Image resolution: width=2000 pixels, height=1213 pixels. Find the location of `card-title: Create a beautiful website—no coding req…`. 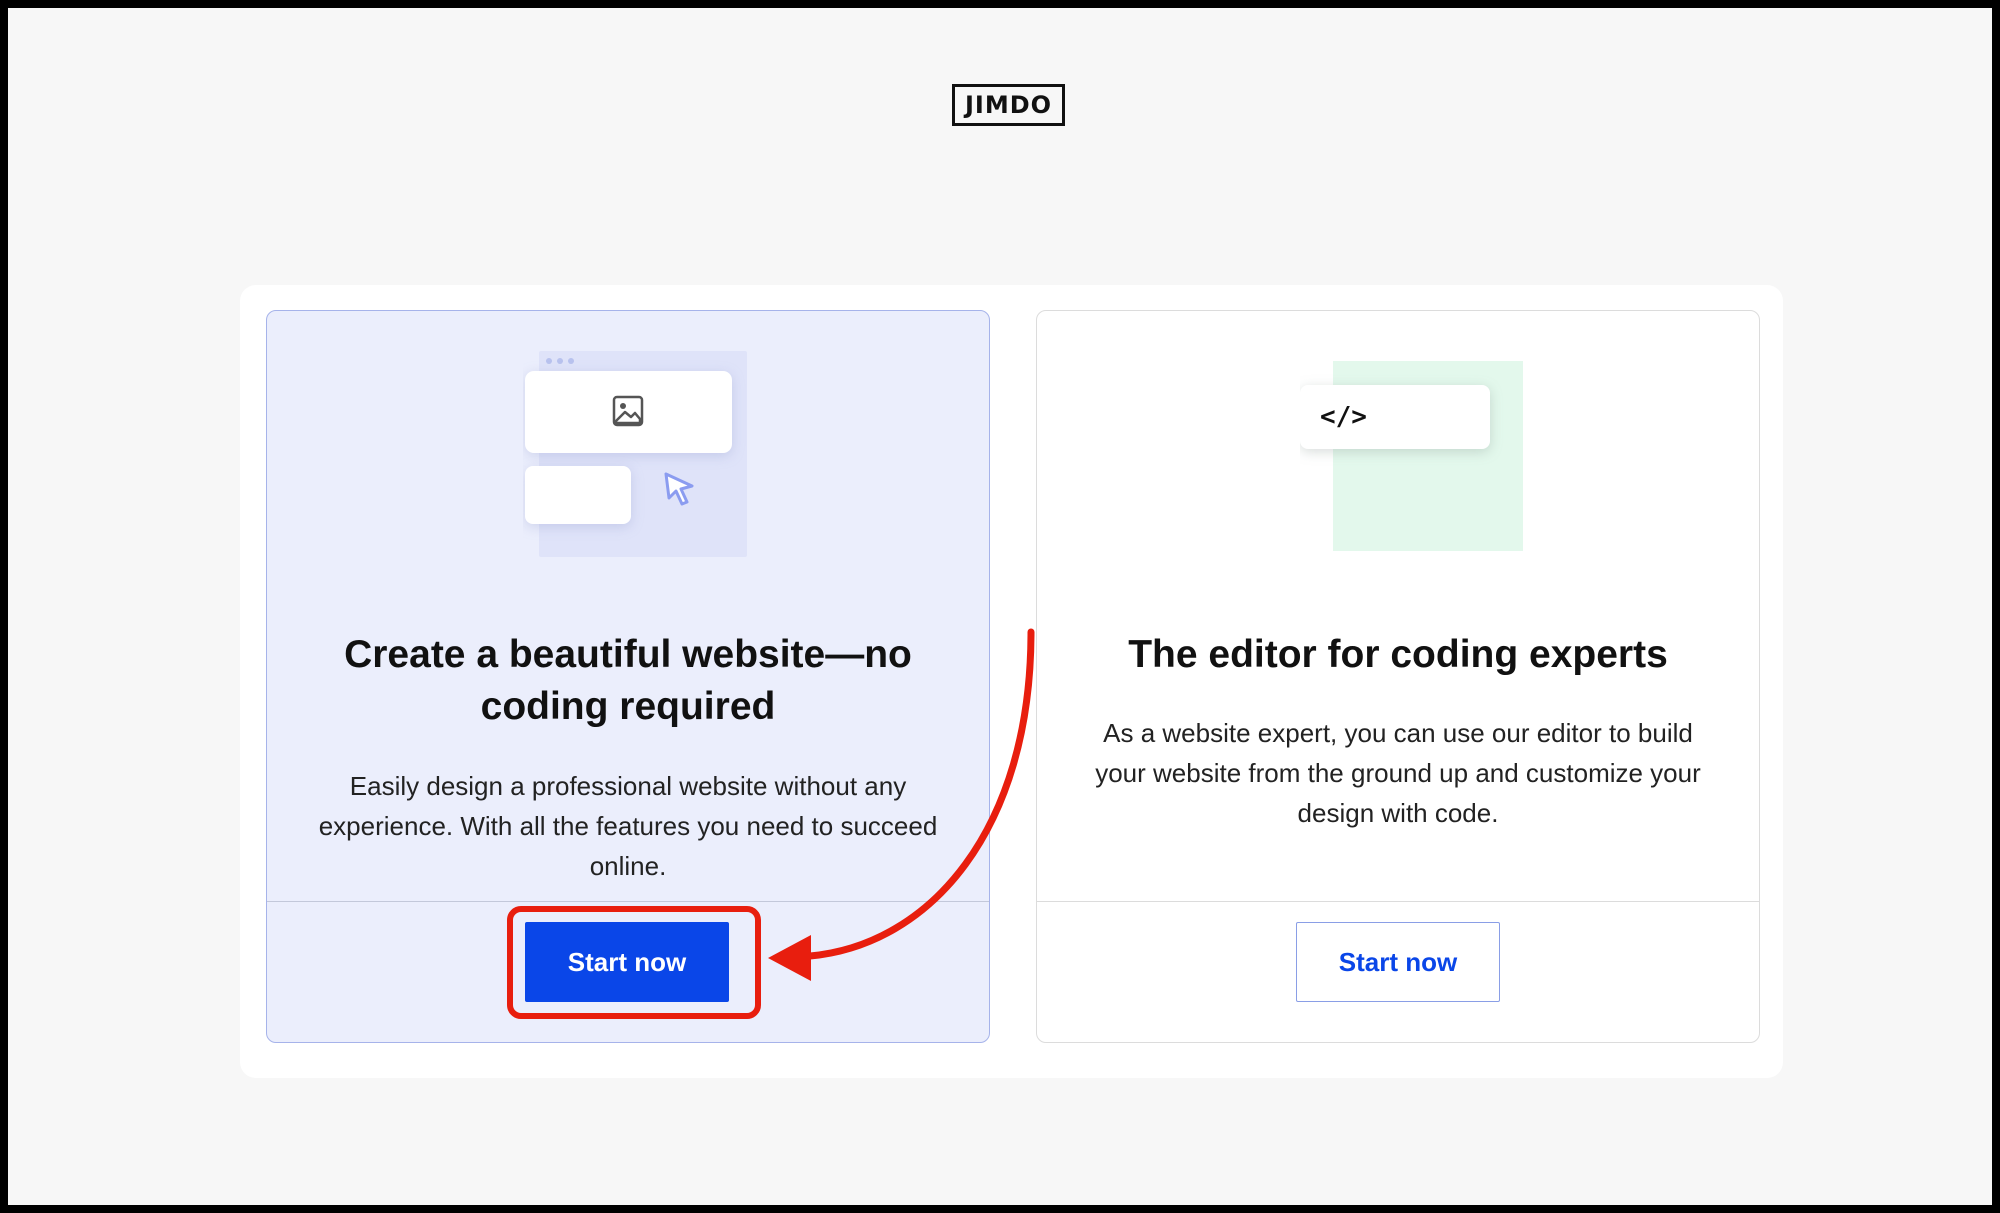

card-title: Create a beautiful website—no coding req… is located at coordinates (628, 680).